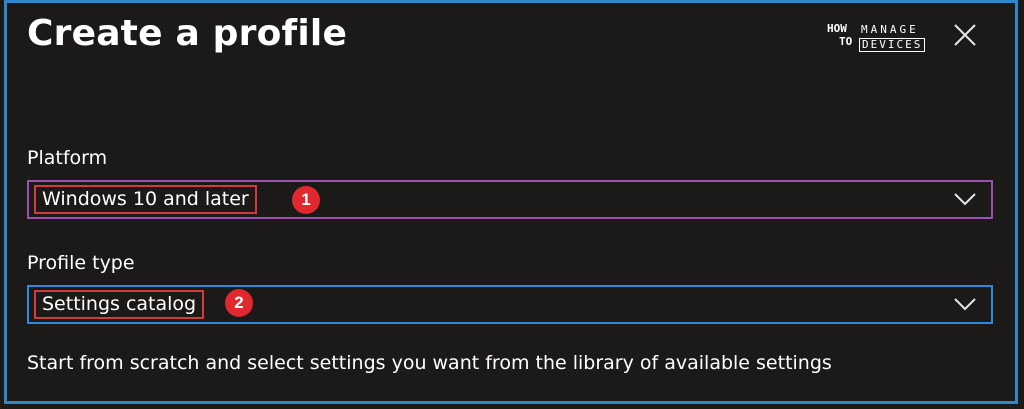 The height and width of the screenshot is (409, 1024). What do you see at coordinates (187, 33) in the screenshot?
I see `page-title: Create a profile` at bounding box center [187, 33].